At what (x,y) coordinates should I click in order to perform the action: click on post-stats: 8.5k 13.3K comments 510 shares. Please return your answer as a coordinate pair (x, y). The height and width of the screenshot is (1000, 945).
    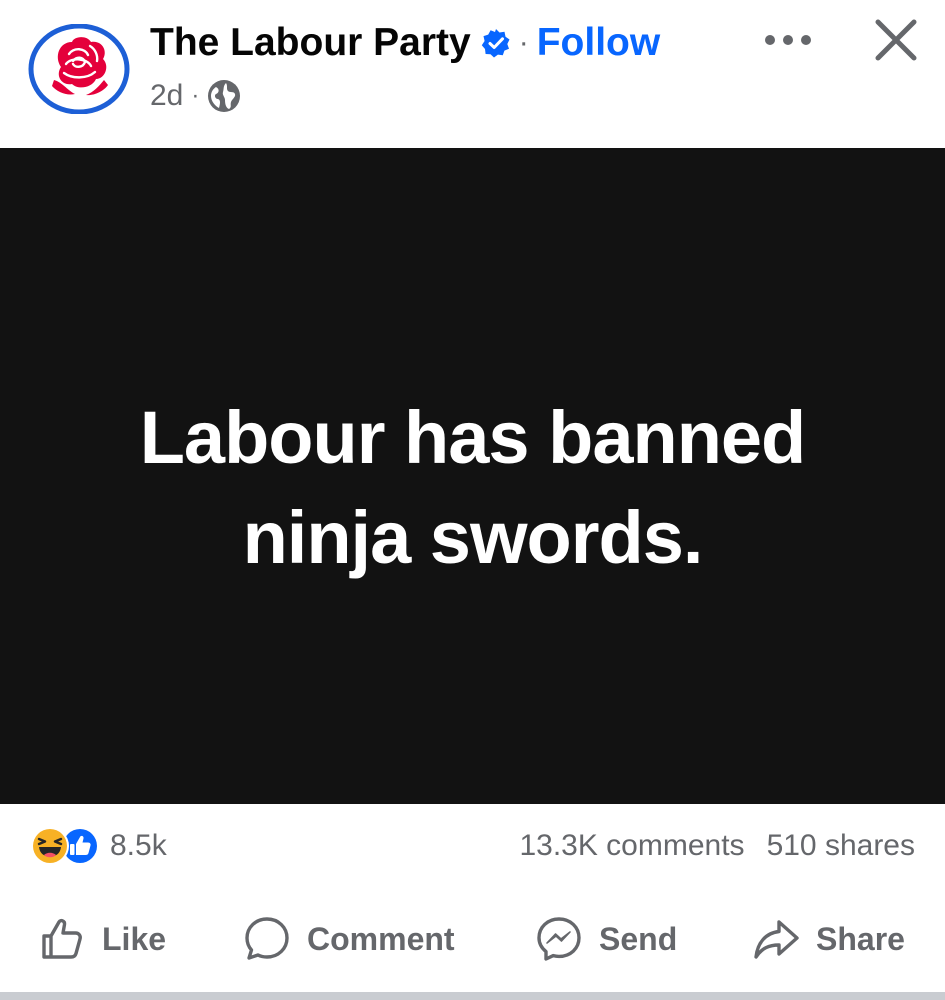
    Looking at the image, I should click on (472, 846).